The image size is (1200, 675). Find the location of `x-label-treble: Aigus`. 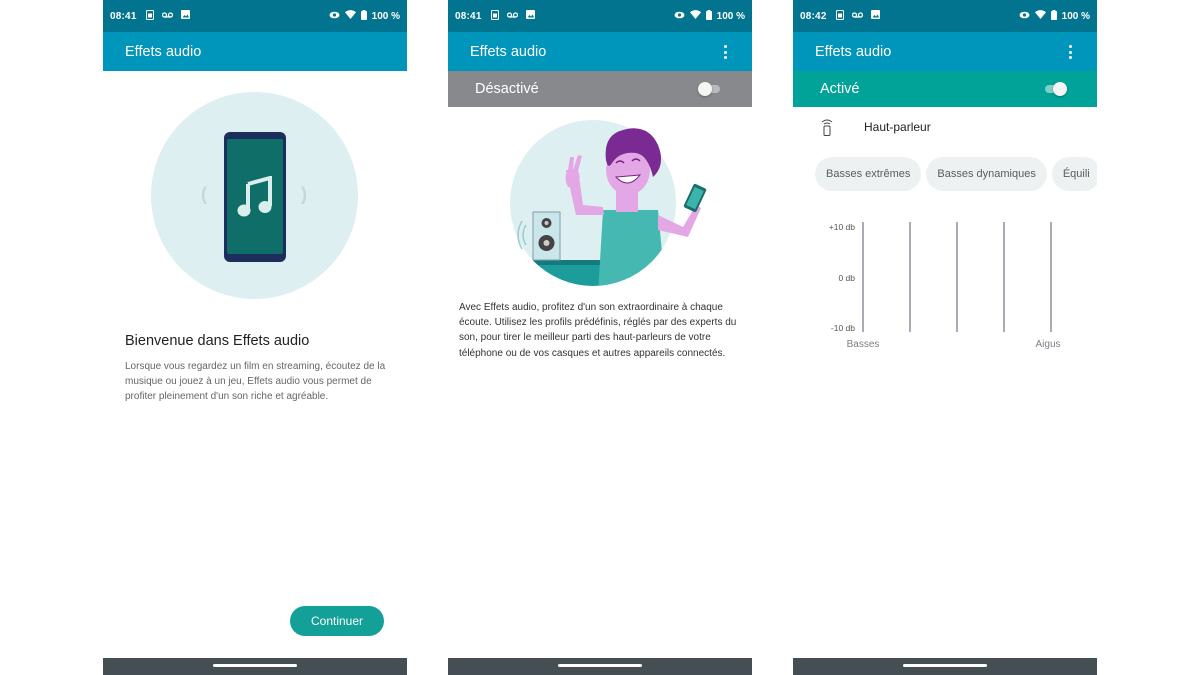

x-label-treble: Aigus is located at coordinates (1047, 344).